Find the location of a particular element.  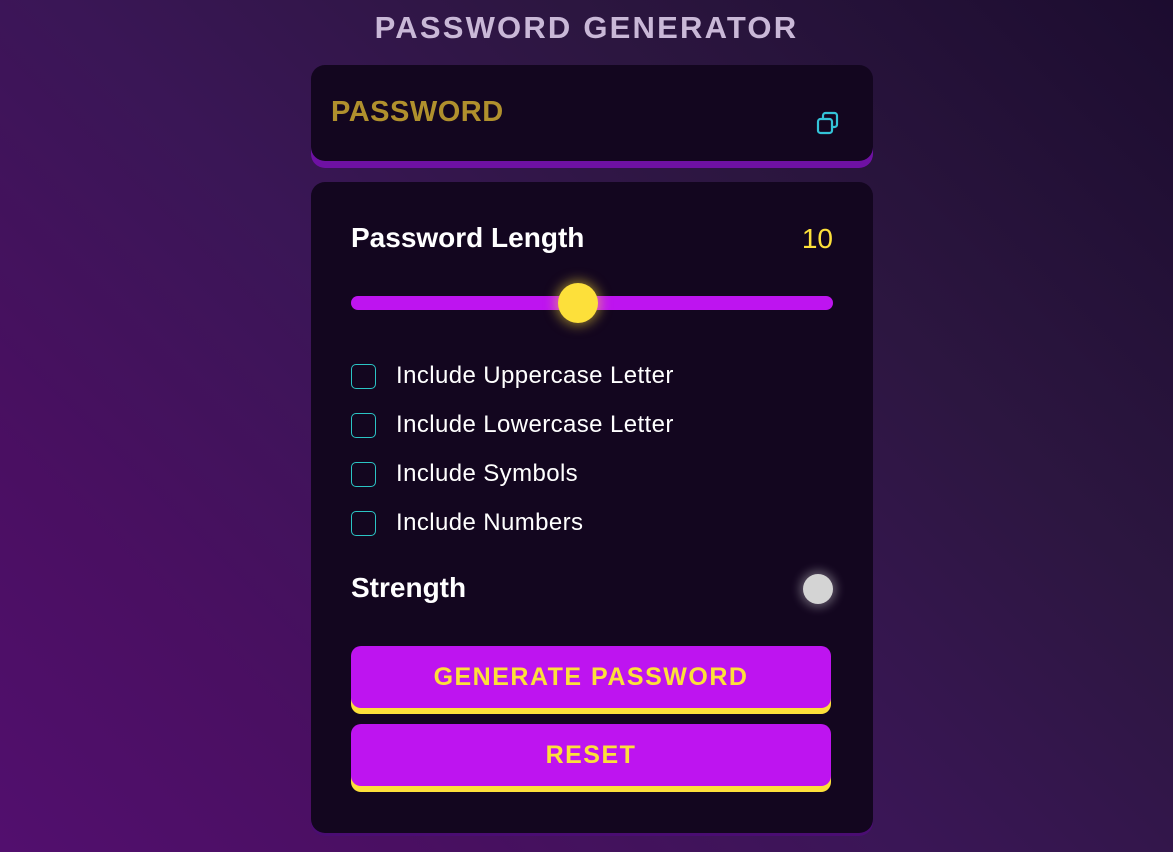

generate-password-button: GENERATE PASSWORD is located at coordinates (591, 677).